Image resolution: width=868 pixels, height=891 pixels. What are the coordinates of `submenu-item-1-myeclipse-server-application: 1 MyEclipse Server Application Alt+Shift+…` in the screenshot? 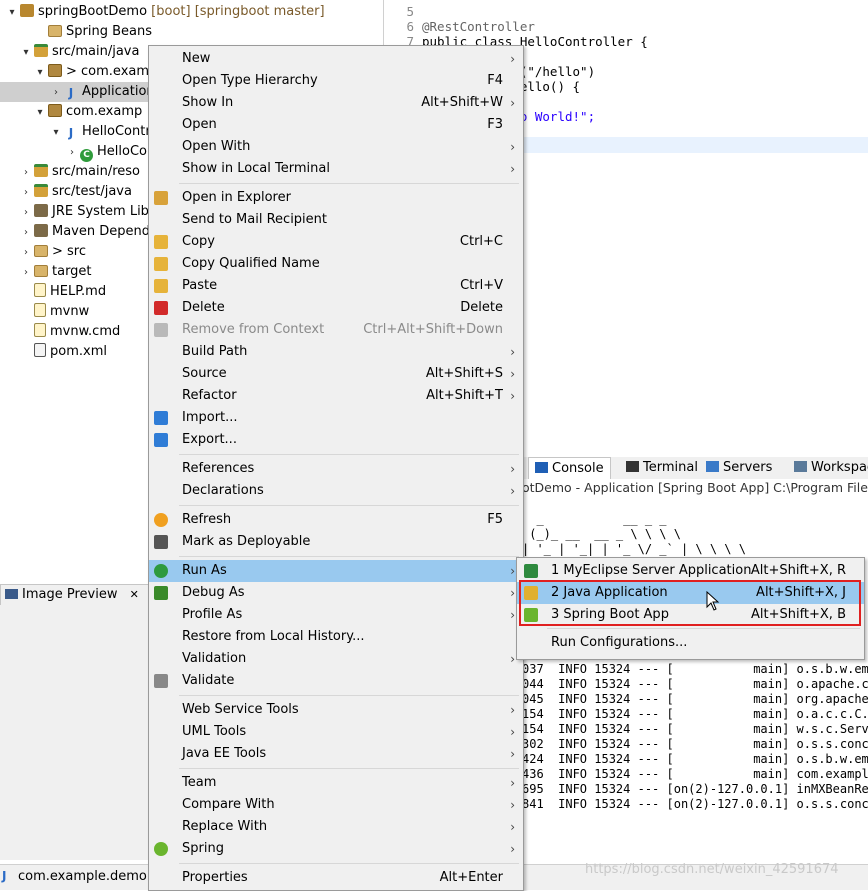 It's located at (690, 571).